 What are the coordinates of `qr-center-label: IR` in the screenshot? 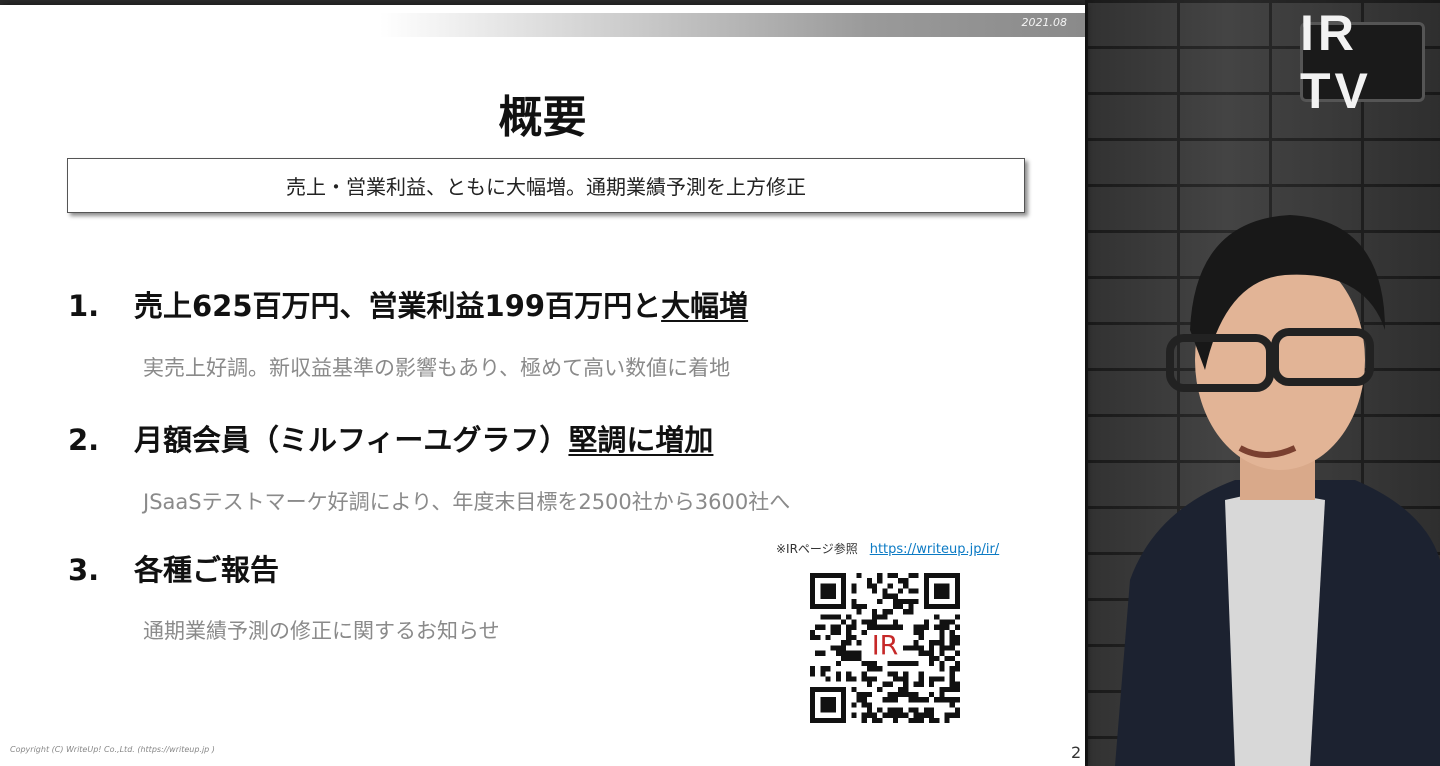 It's located at (885, 646).